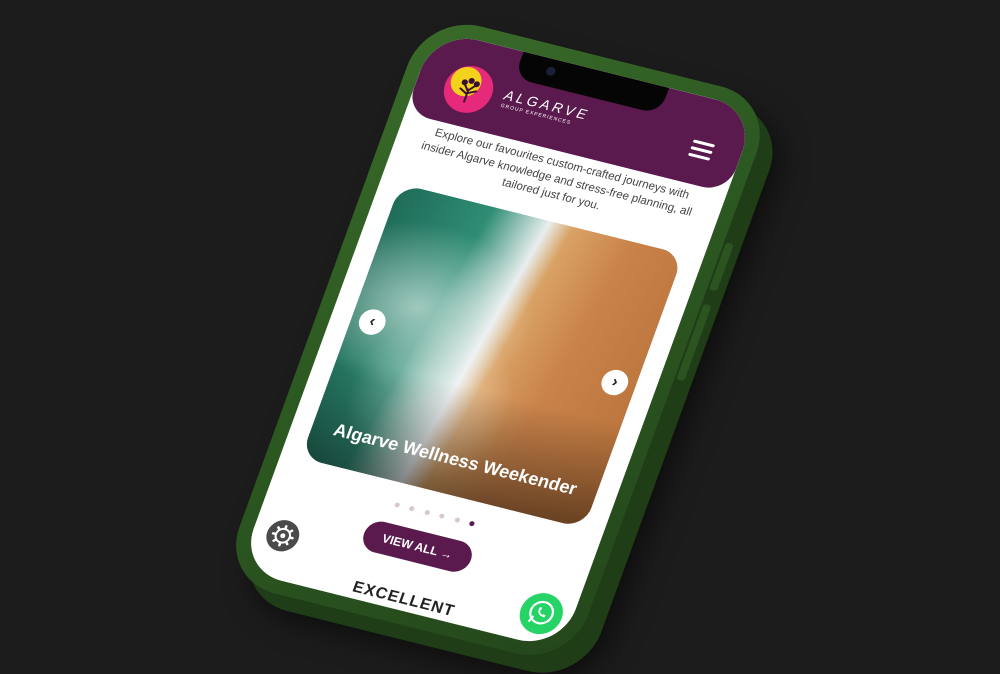 This screenshot has width=1000, height=674. I want to click on carousel-dot-active, so click(472, 523).